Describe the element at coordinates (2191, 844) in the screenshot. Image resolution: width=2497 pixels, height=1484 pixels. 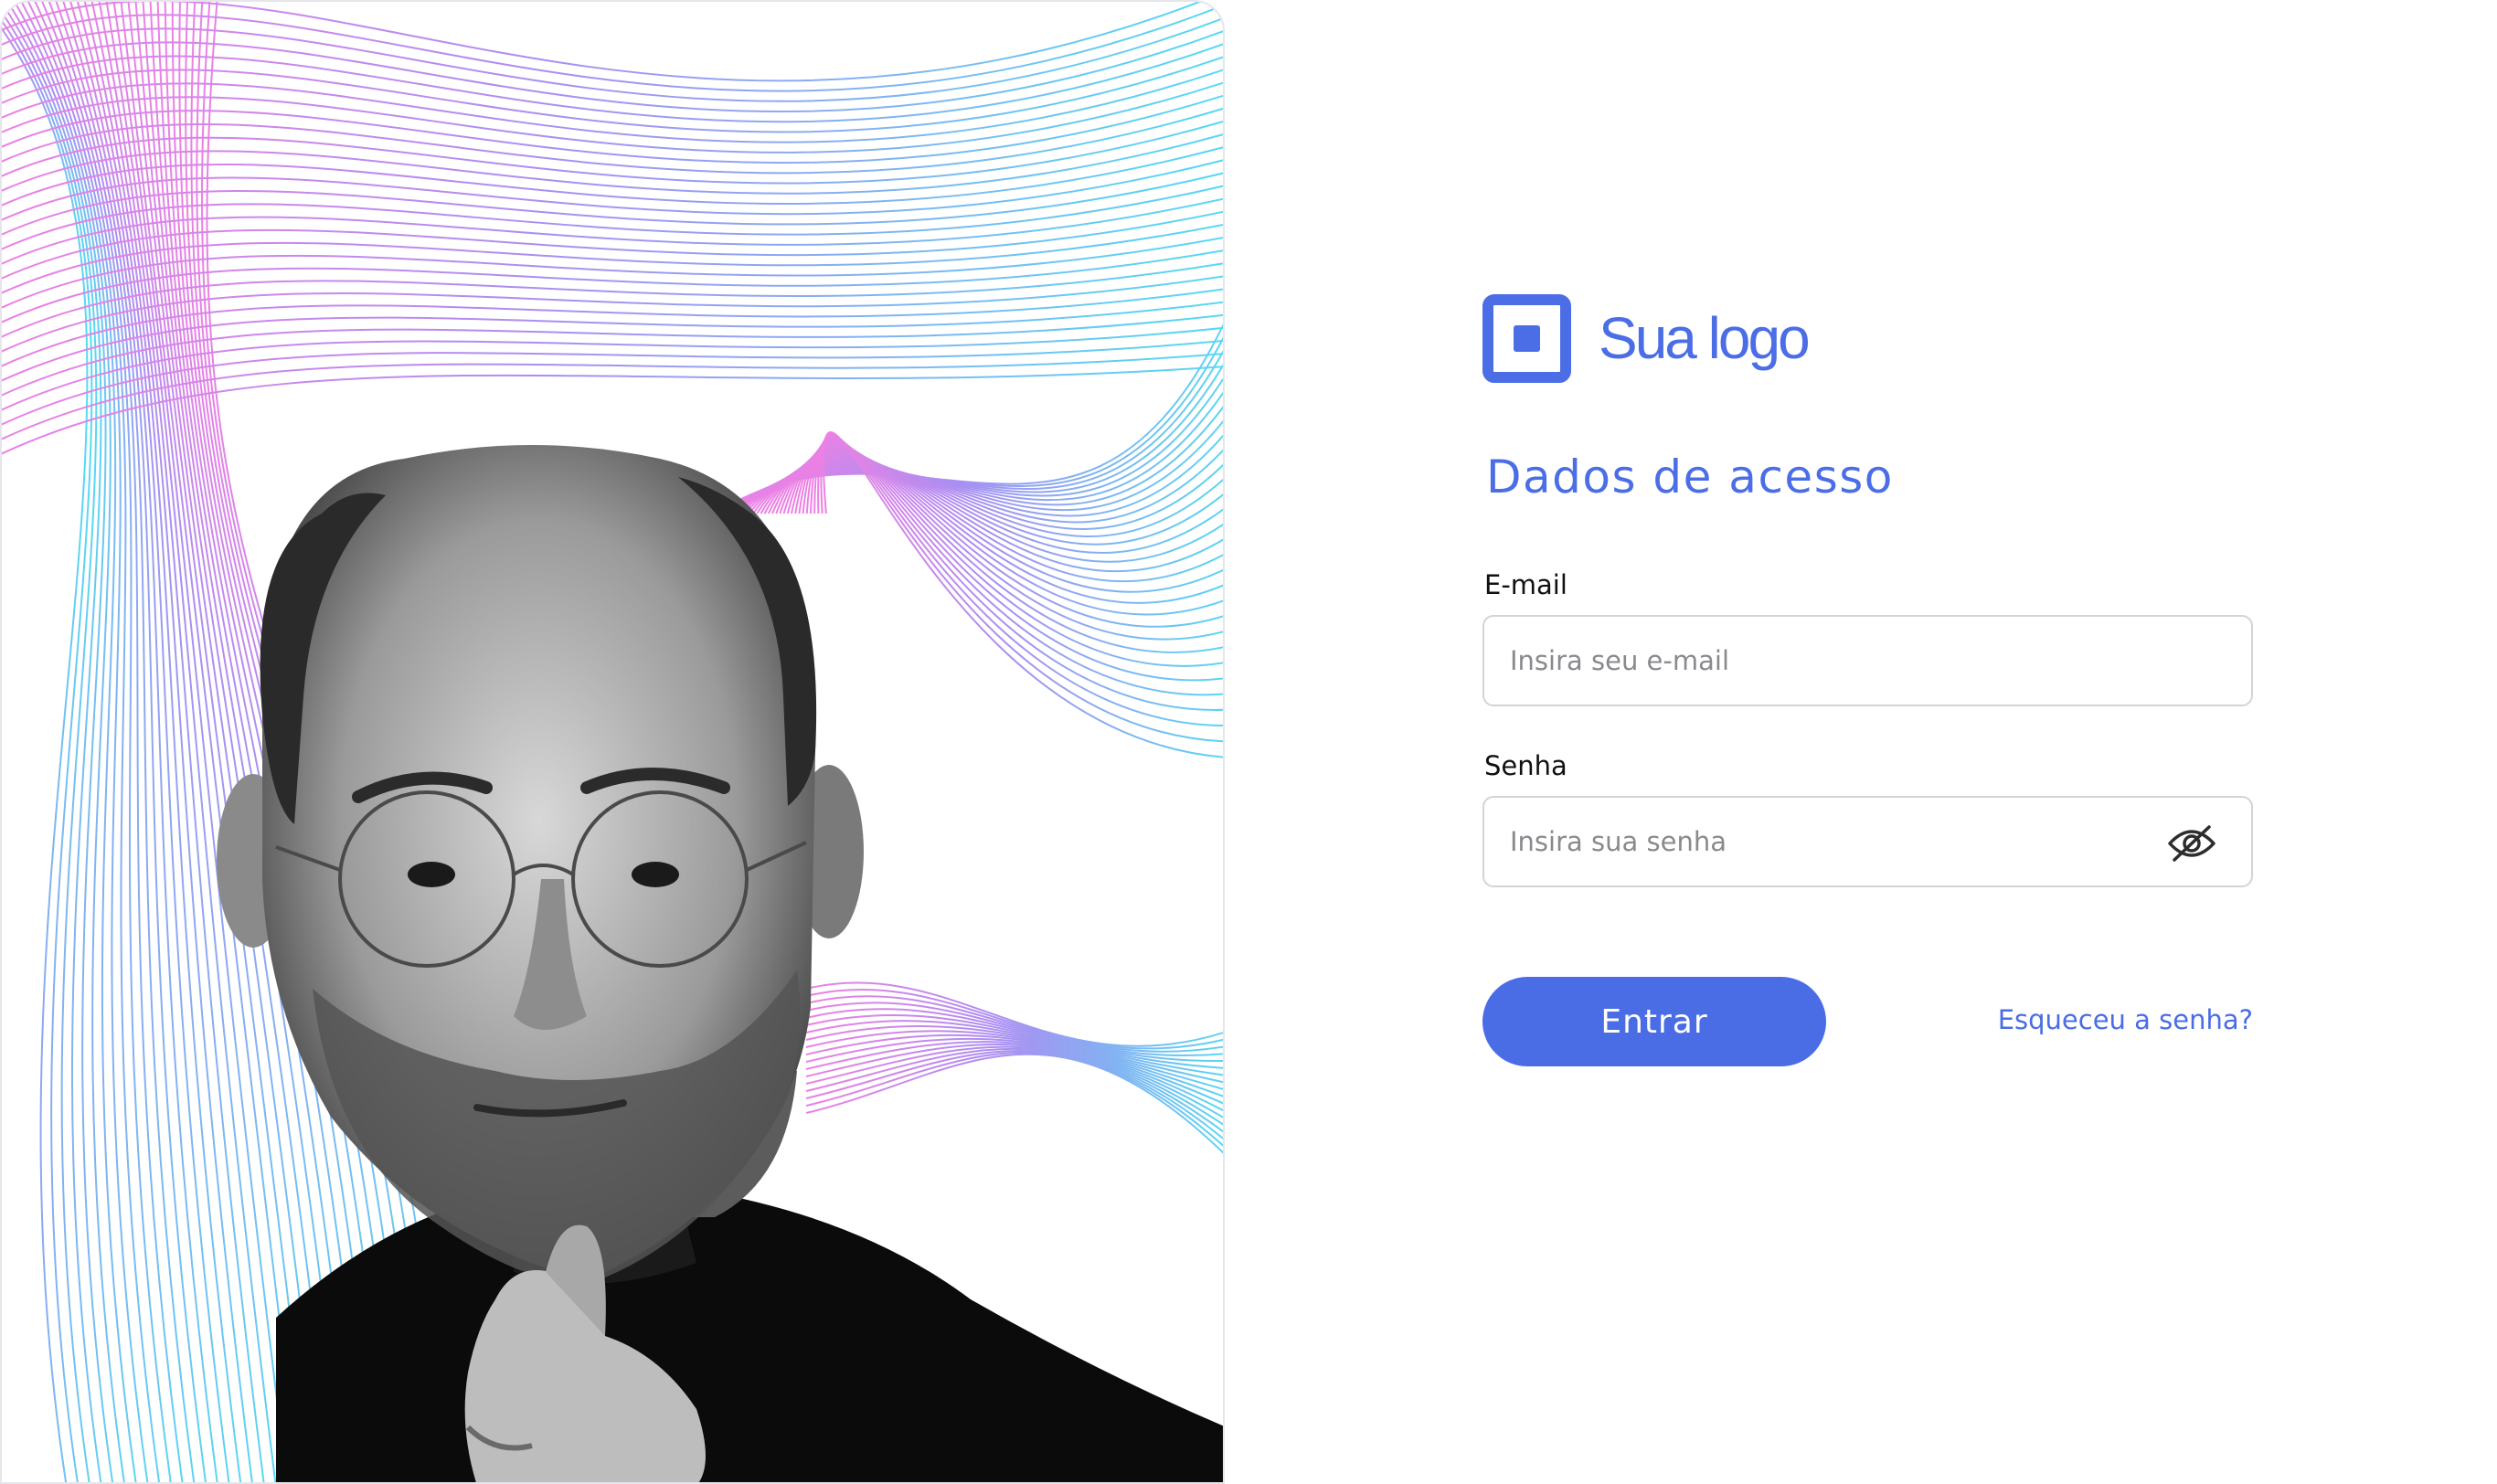
I see `eye-off-icon` at that location.